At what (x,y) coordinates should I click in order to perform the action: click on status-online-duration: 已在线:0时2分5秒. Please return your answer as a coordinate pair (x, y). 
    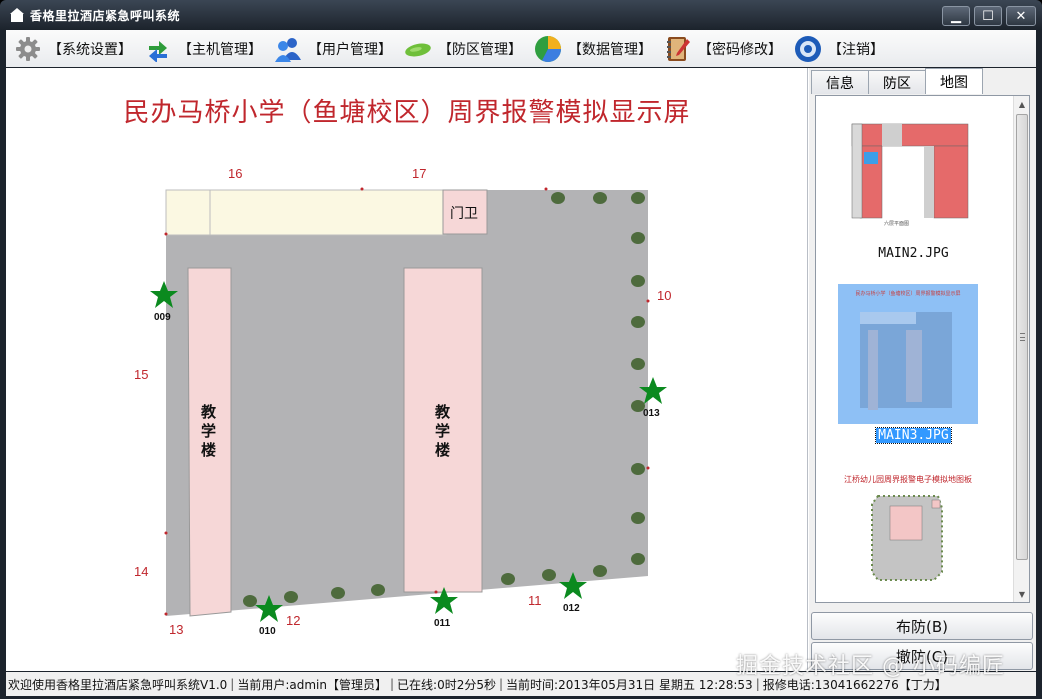
    Looking at the image, I should click on (446, 684).